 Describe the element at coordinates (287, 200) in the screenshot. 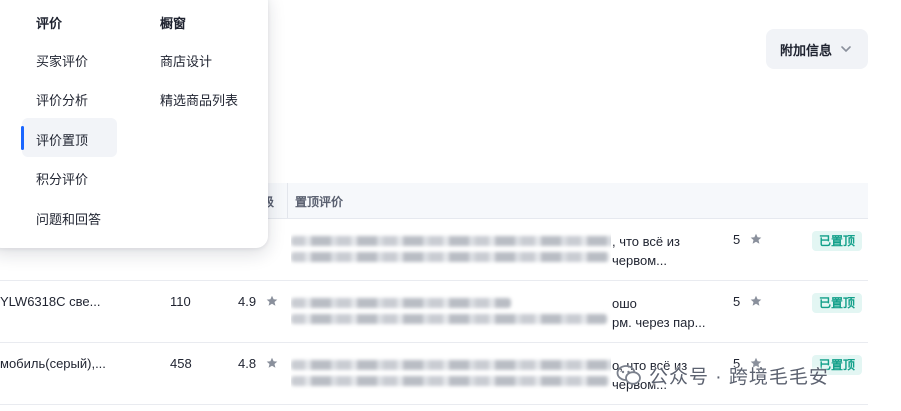

I see `header-divider` at that location.